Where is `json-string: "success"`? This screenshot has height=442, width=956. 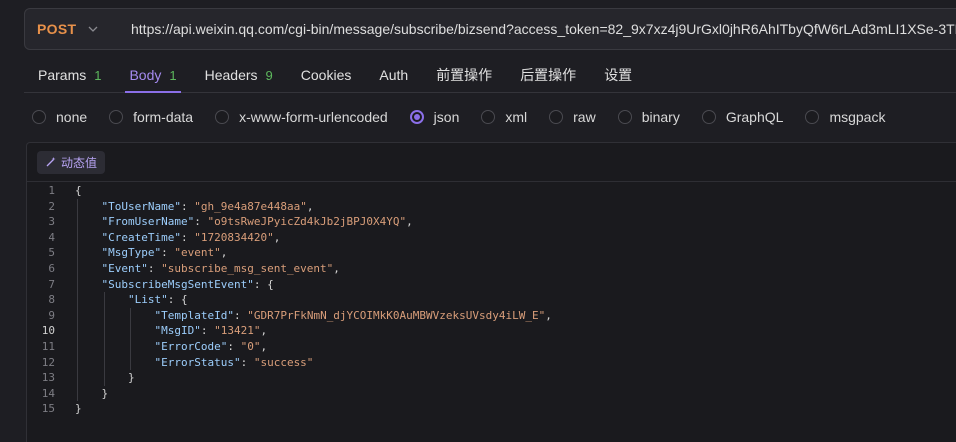
json-string: "success" is located at coordinates (283, 362).